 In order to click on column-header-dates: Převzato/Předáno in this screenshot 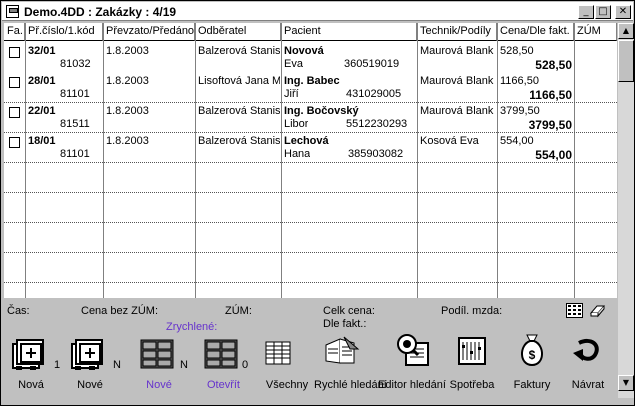, I will do `click(149, 32)`.